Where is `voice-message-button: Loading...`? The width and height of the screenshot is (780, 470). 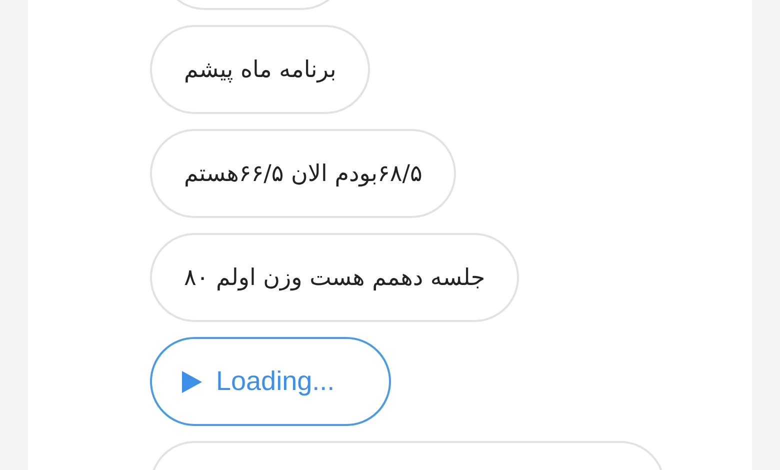 voice-message-button: Loading... is located at coordinates (270, 381).